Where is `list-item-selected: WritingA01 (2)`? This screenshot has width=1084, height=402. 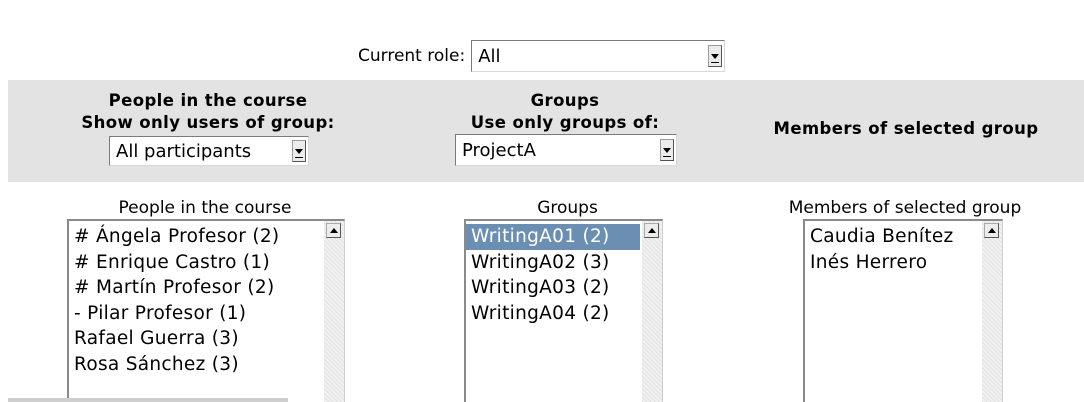 list-item-selected: WritingA01 (2) is located at coordinates (553, 237).